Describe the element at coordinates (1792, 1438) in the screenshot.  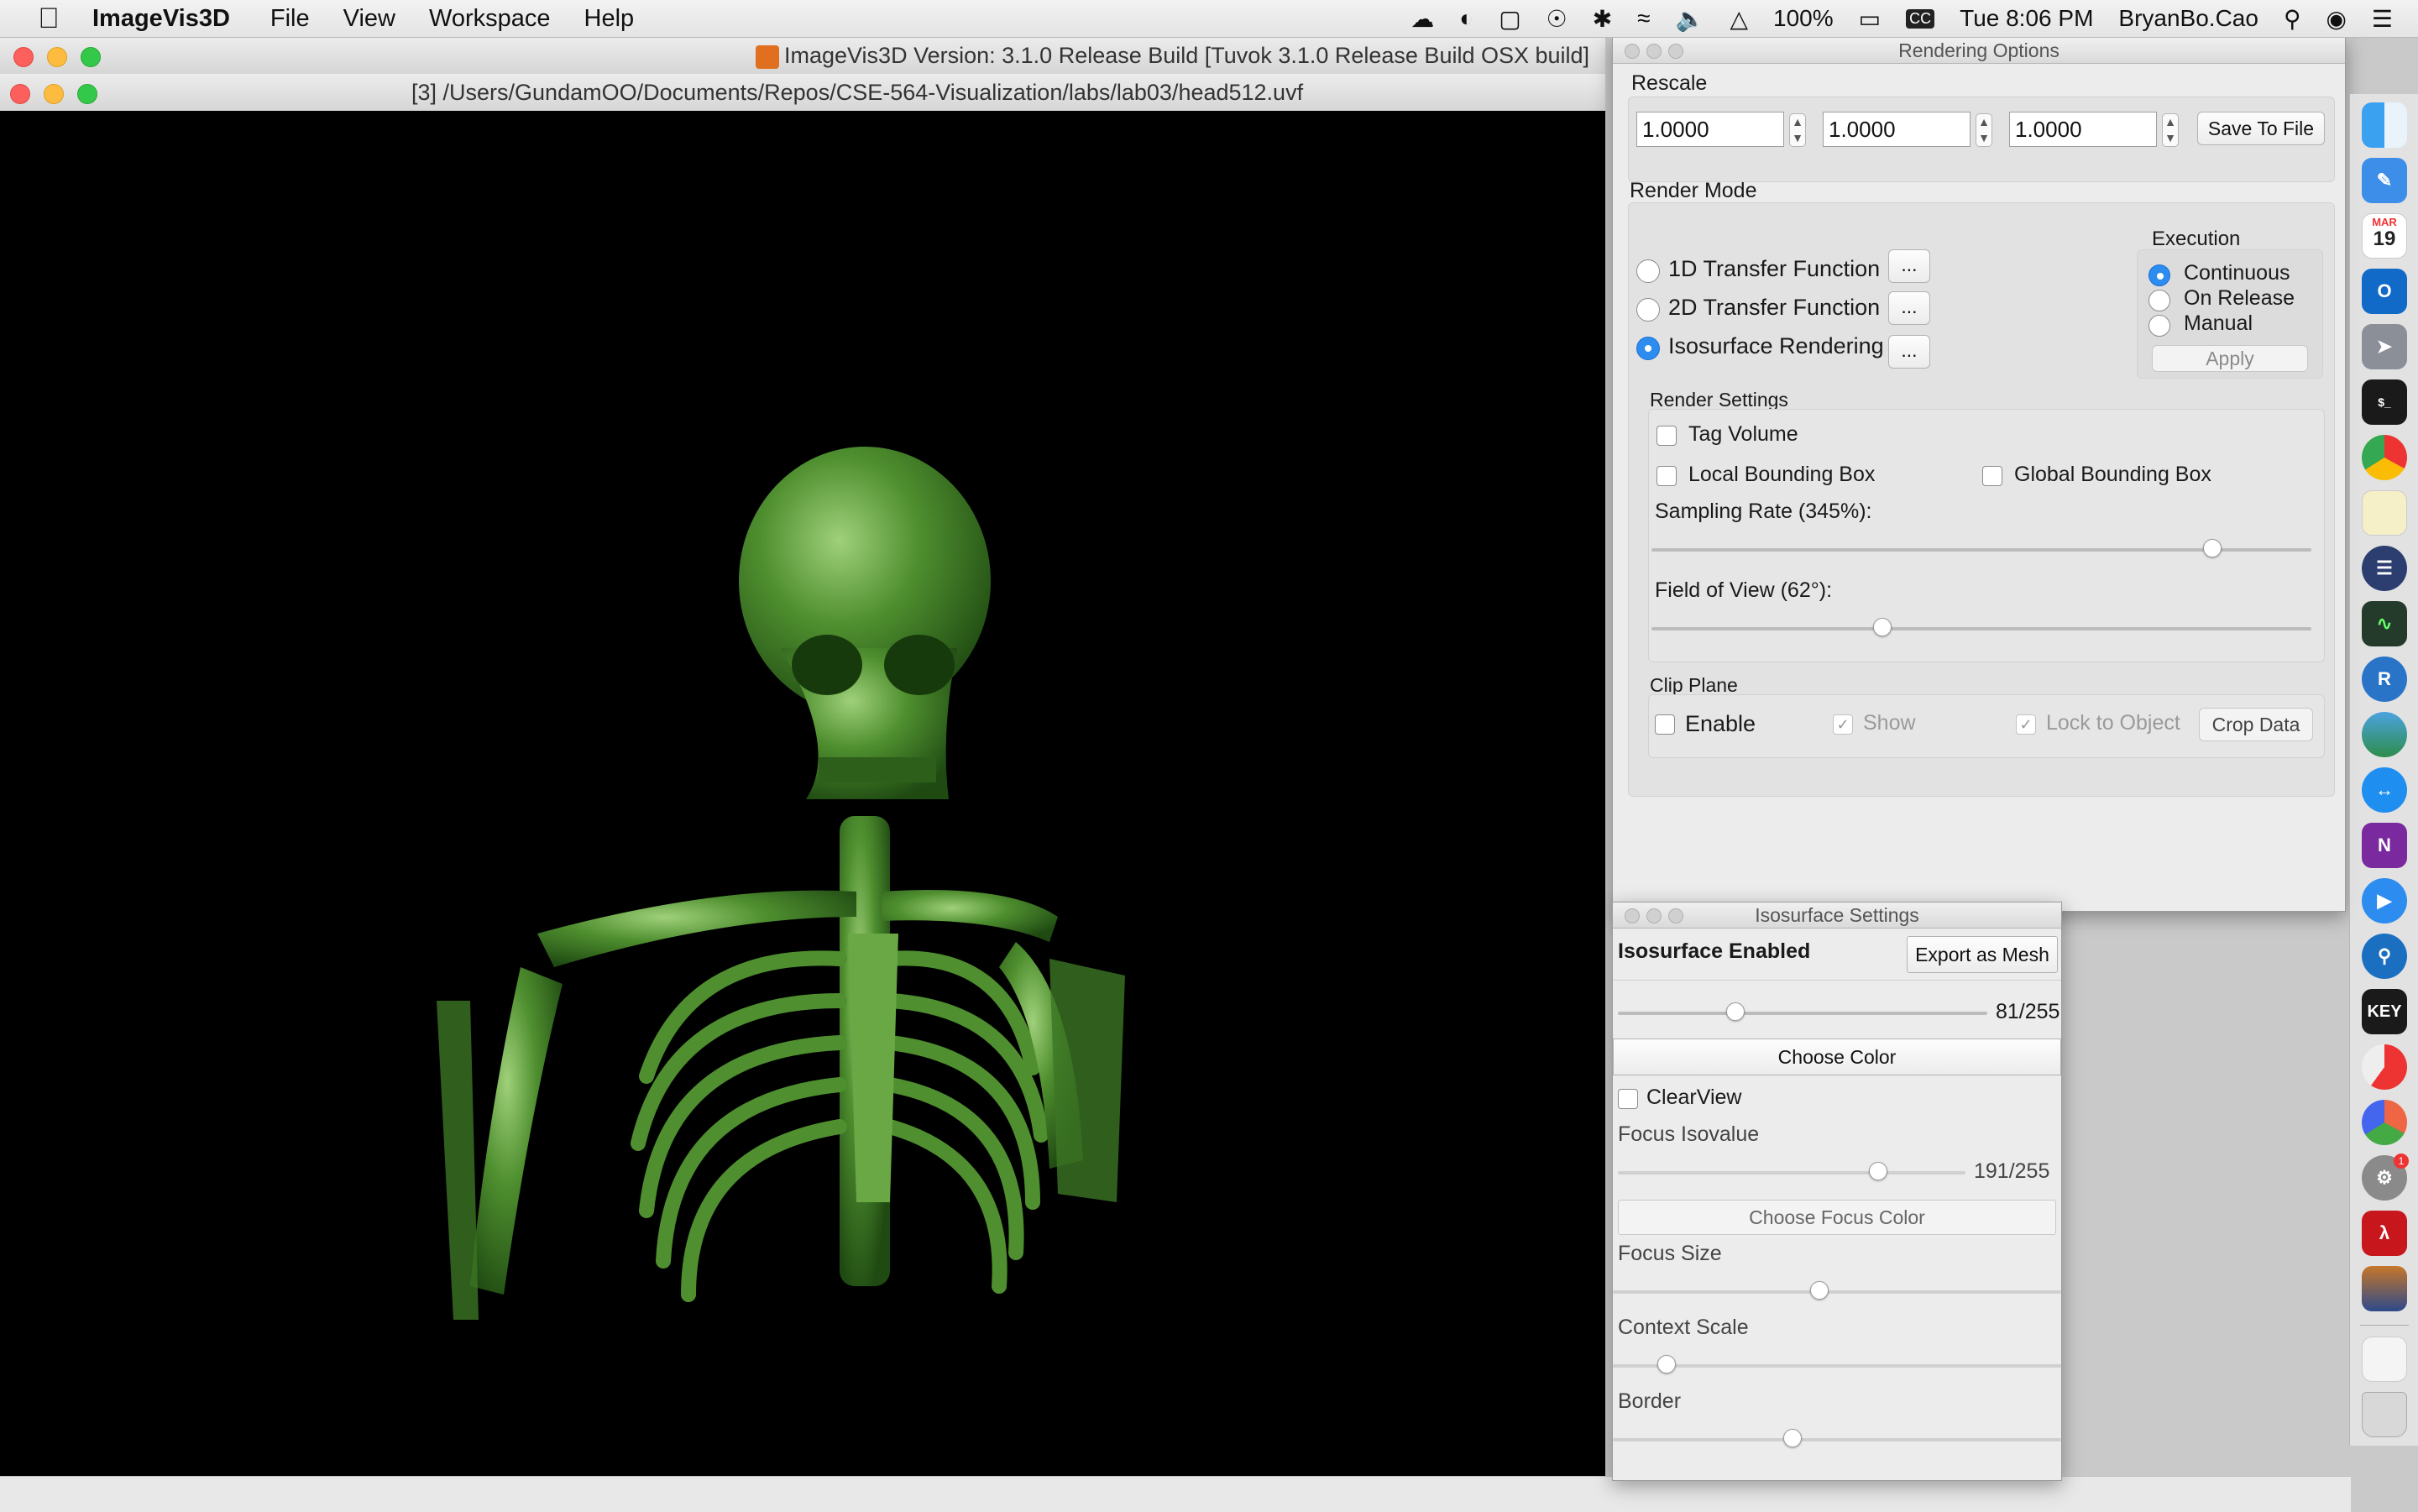
I see `border-slider-knob` at that location.